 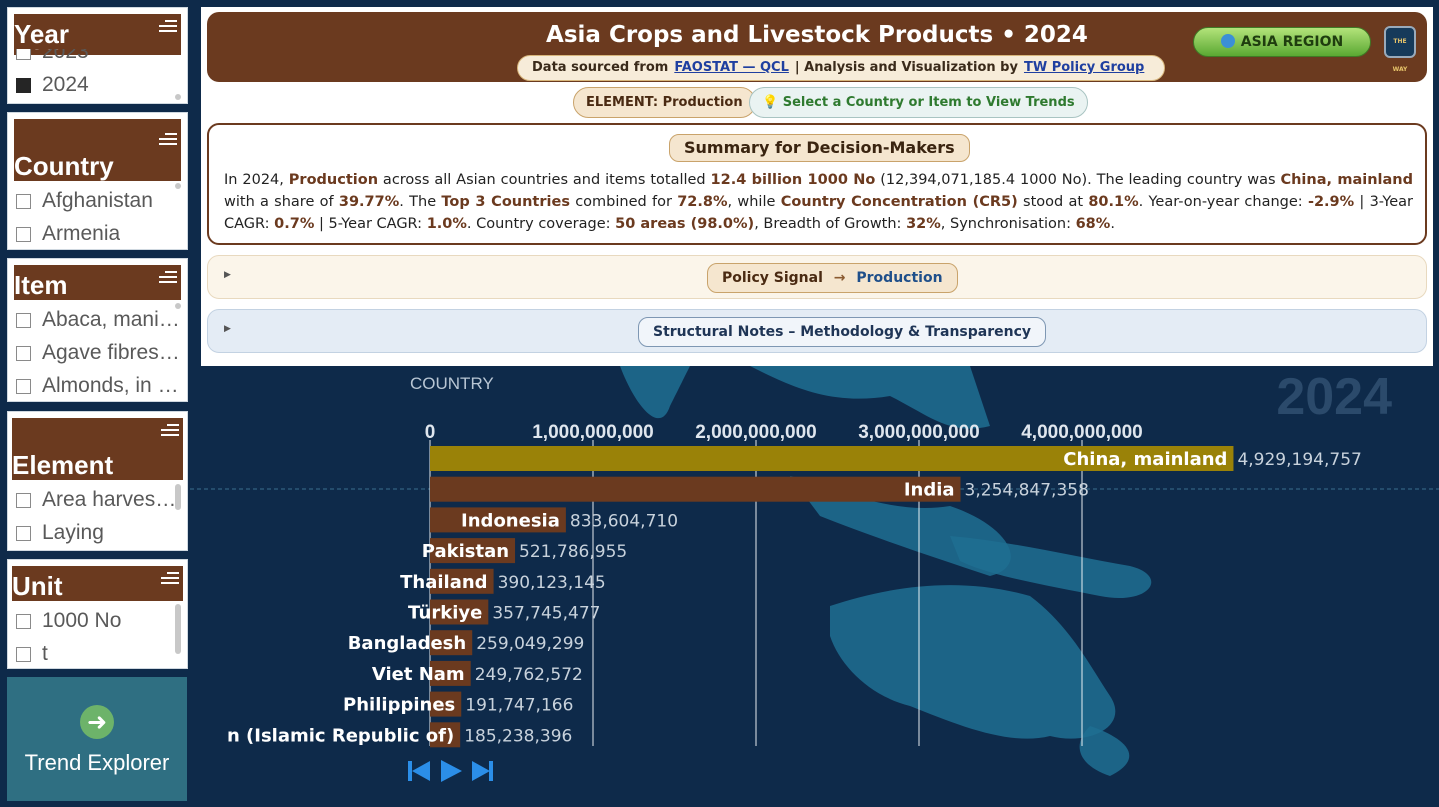 I want to click on tick-label: 2,000,000,000, so click(x=756, y=432).